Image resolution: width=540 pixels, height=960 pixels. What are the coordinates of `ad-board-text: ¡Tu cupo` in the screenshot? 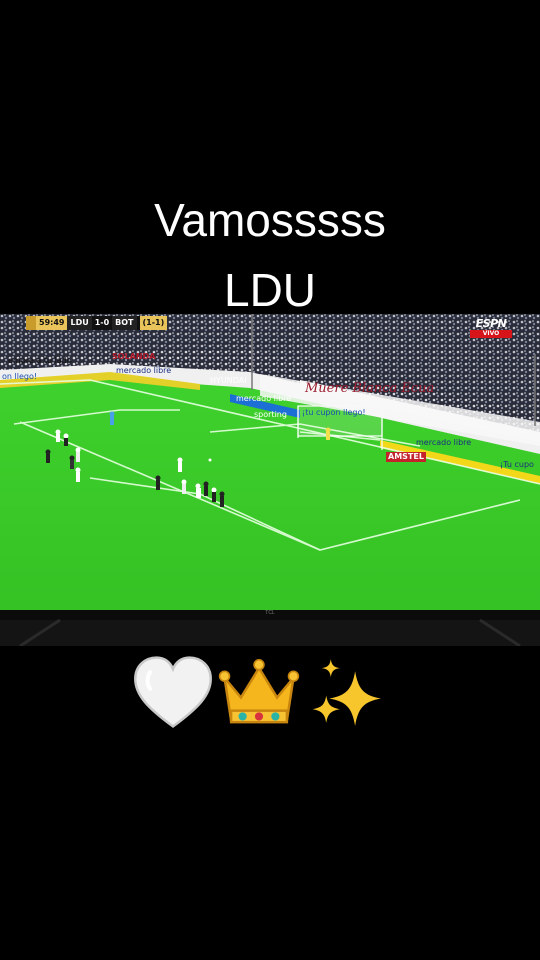 It's located at (517, 464).